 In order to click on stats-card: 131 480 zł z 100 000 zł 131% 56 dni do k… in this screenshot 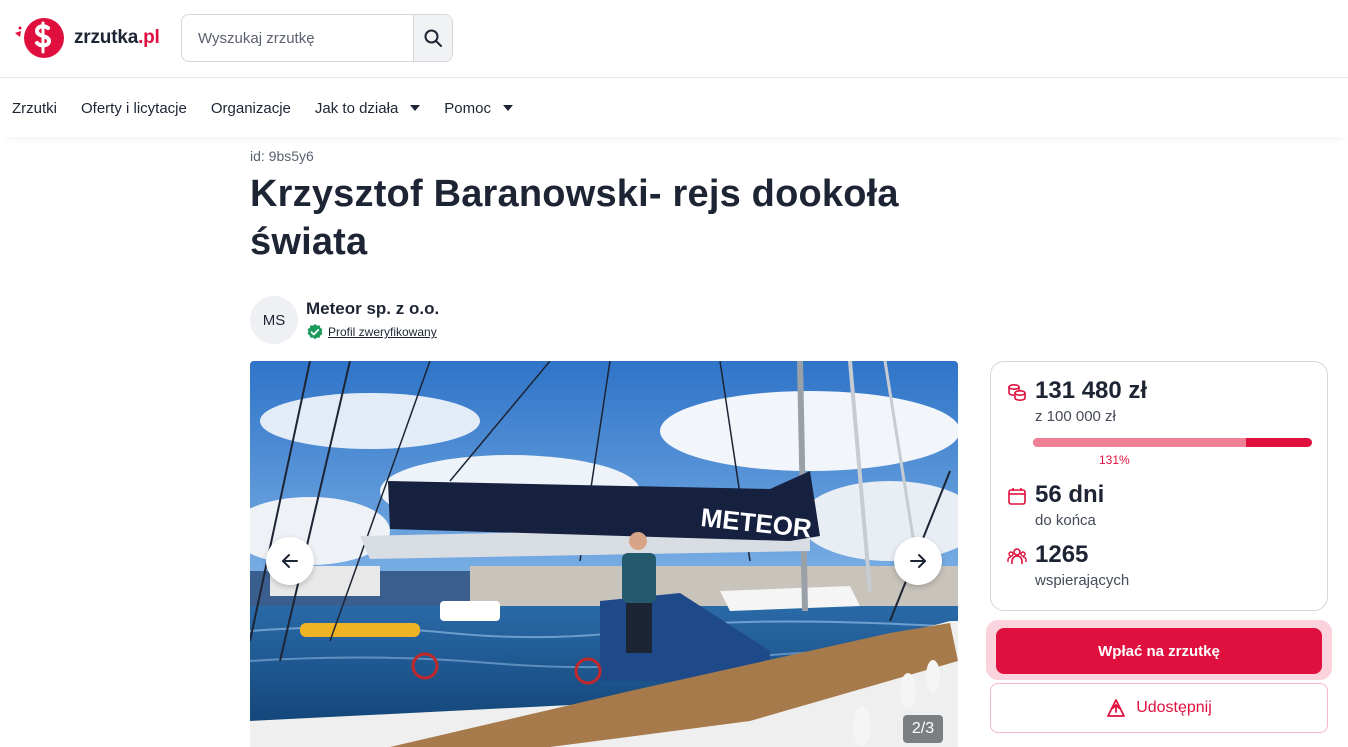, I will do `click(1159, 486)`.